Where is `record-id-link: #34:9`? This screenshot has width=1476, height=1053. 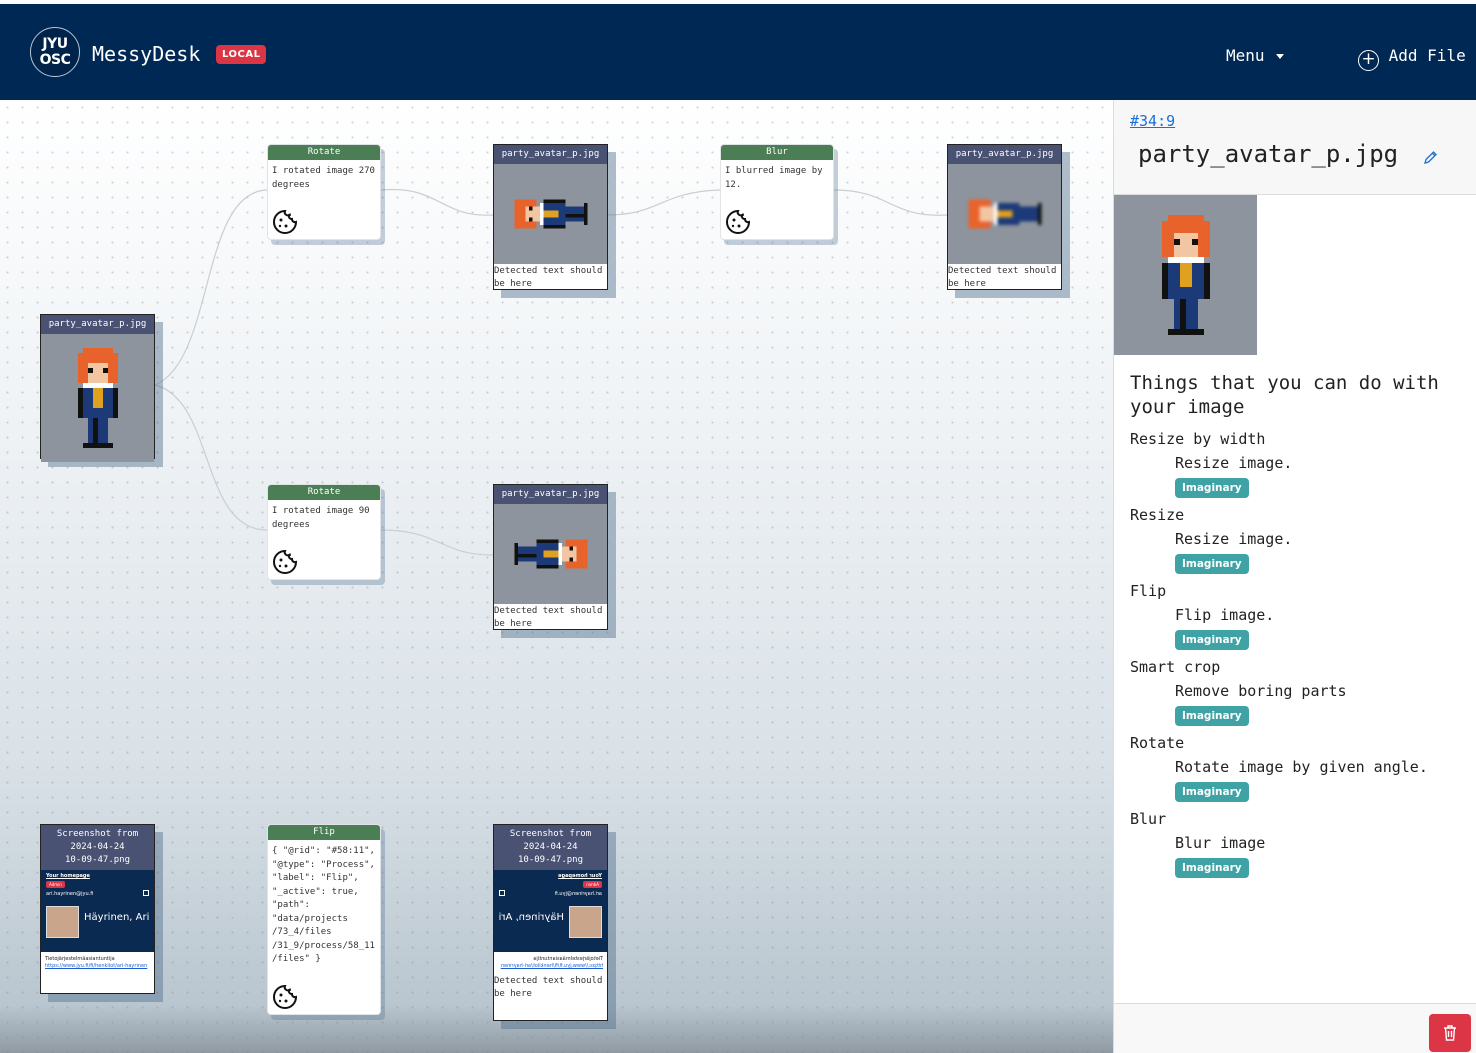
record-id-link: #34:9 is located at coordinates (1152, 121).